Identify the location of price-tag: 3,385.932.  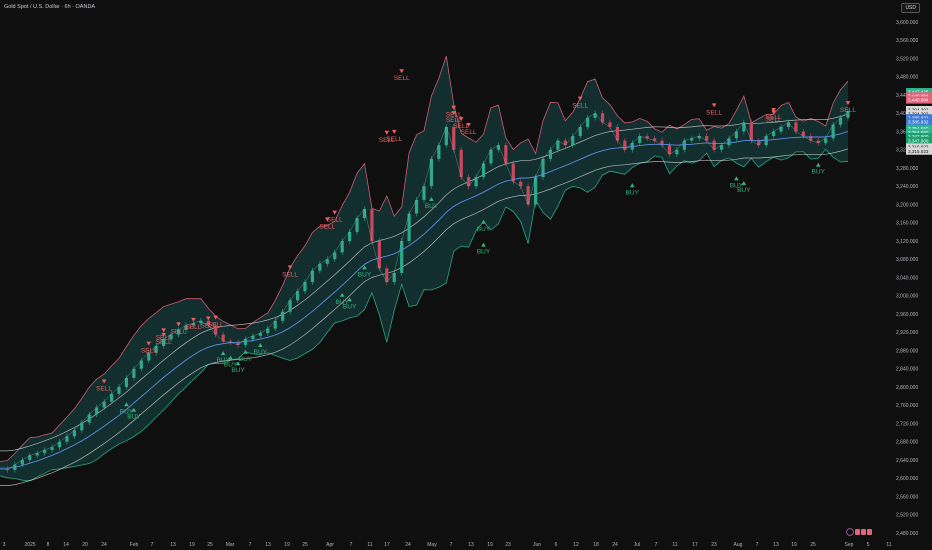
(919, 122).